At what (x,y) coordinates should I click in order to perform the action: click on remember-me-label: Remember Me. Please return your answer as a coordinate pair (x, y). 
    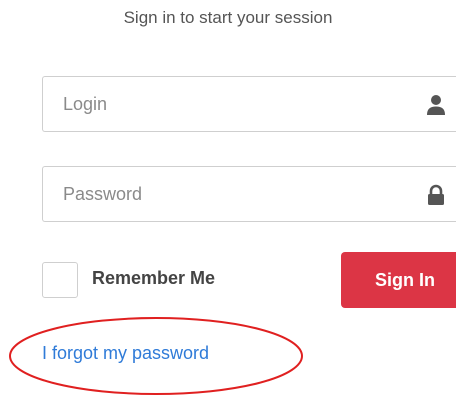
    Looking at the image, I should click on (153, 278).